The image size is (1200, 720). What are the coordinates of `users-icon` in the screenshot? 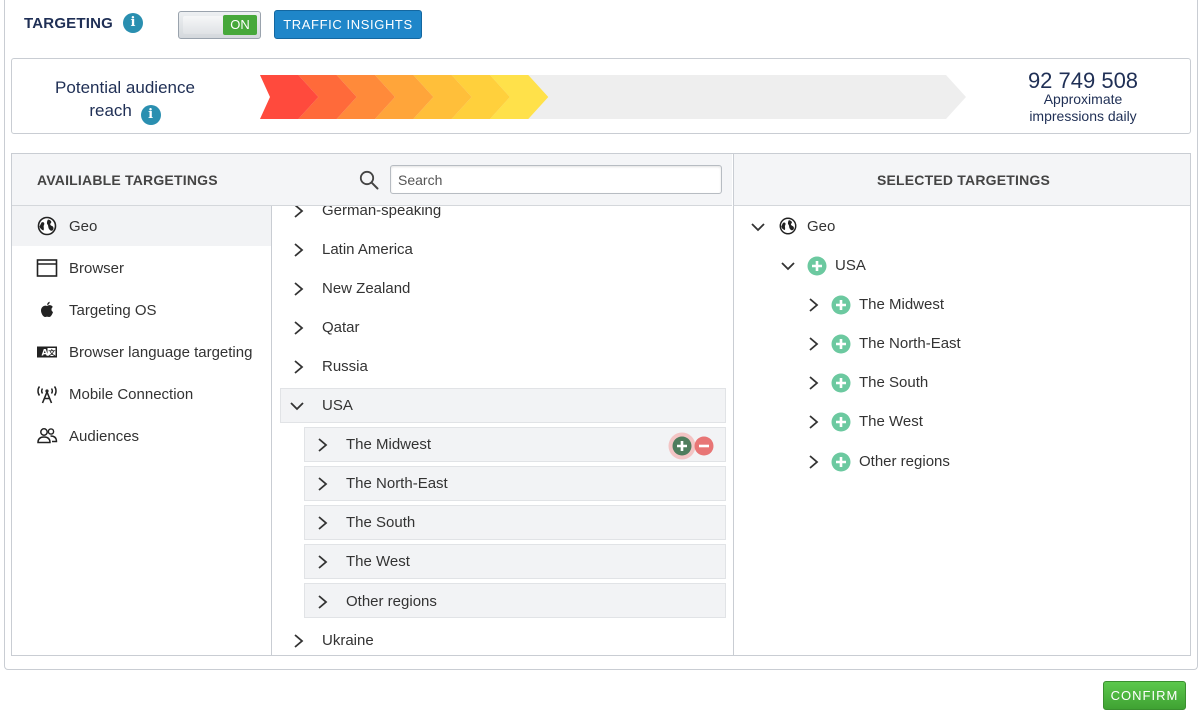 It's located at (47, 436).